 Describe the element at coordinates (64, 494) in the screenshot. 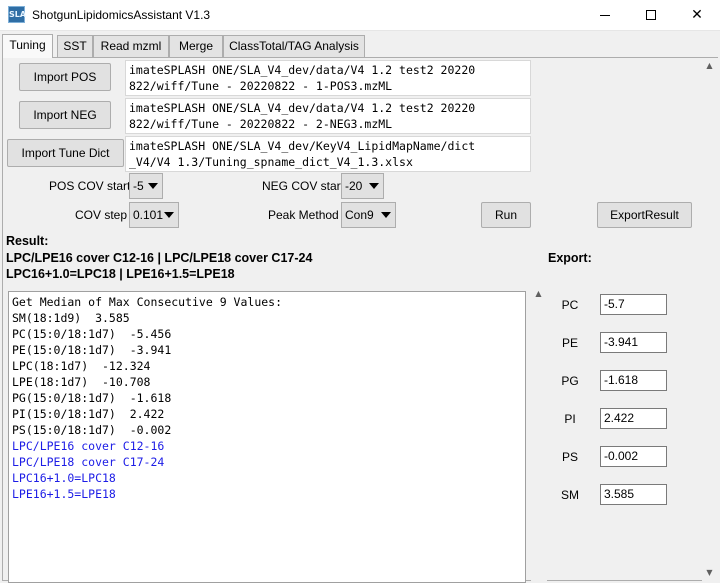

I see `console-note-line: LPE16+1.5=LPE18` at that location.